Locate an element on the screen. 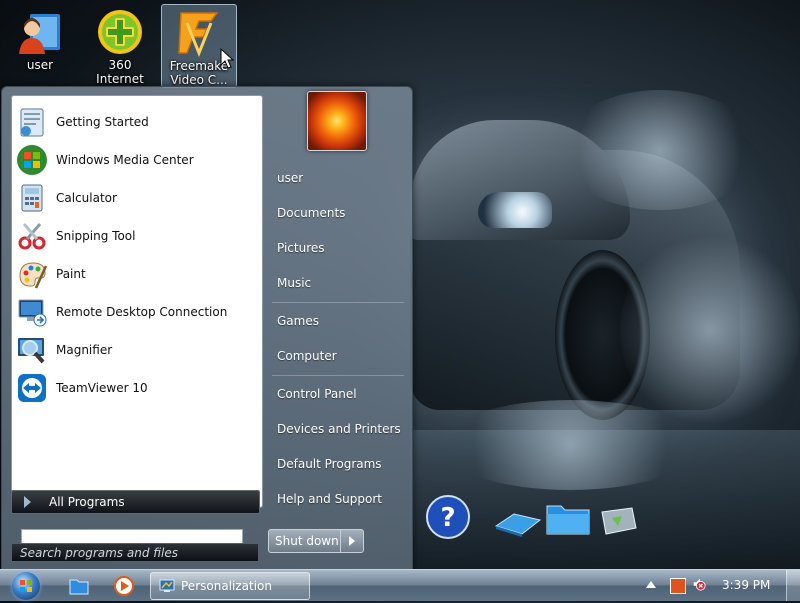 The image size is (800, 603). teamviewer-icon is located at coordinates (32, 388).